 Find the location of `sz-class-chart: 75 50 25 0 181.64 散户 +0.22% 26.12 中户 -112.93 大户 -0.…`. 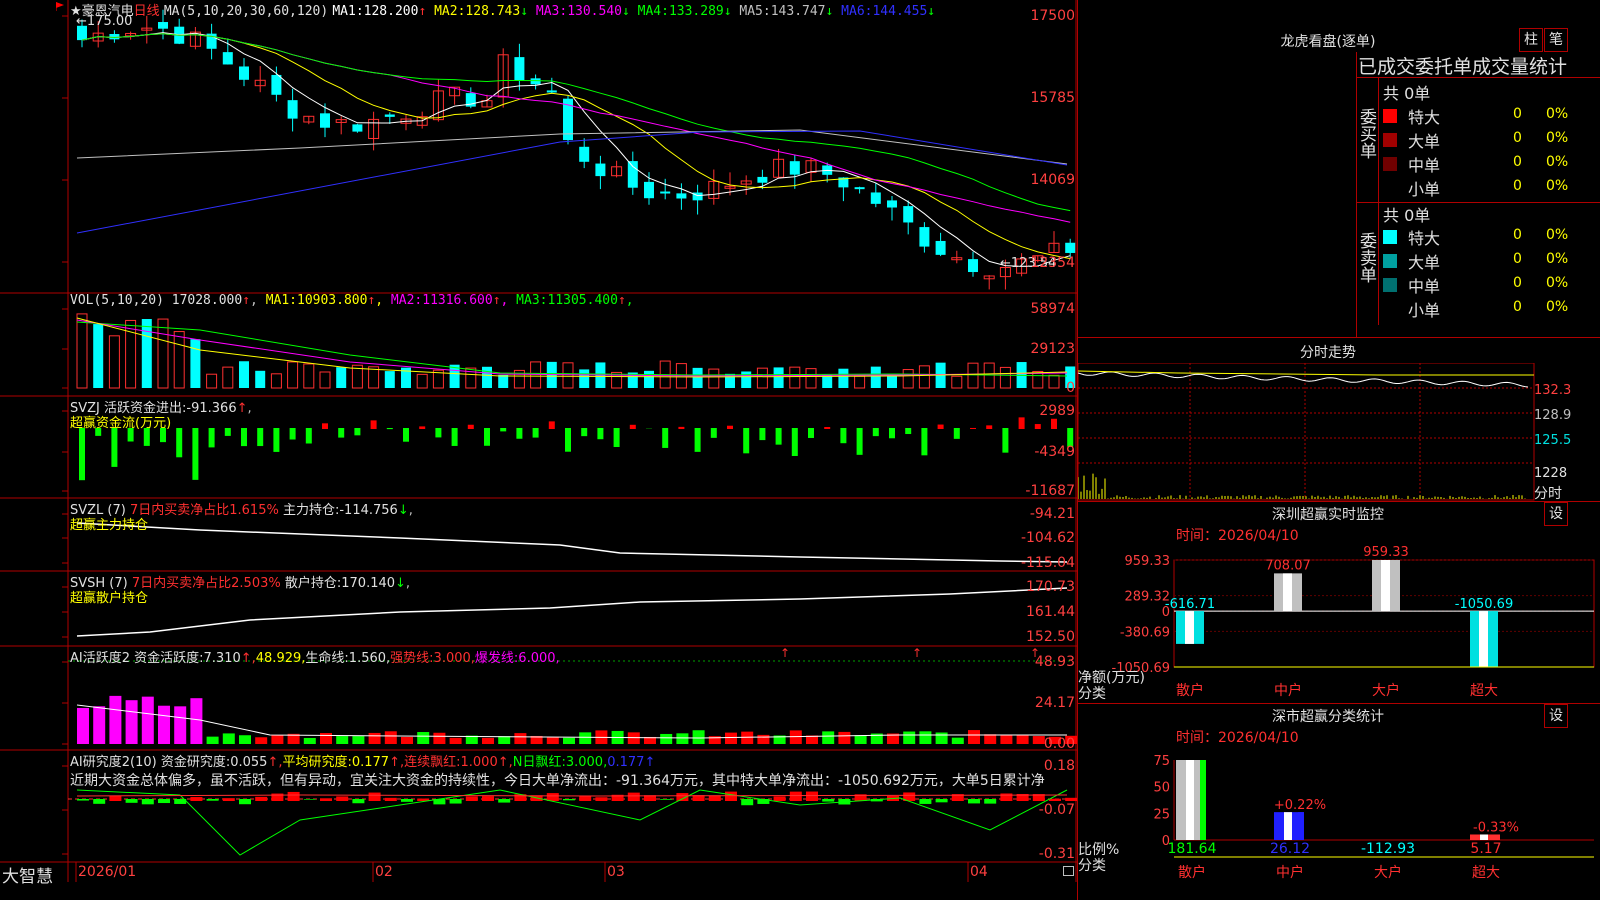

sz-class-chart: 75 50 25 0 181.64 散户 +0.22% 26.12 中户 -112.93 大户 -0.… is located at coordinates (1339, 822).